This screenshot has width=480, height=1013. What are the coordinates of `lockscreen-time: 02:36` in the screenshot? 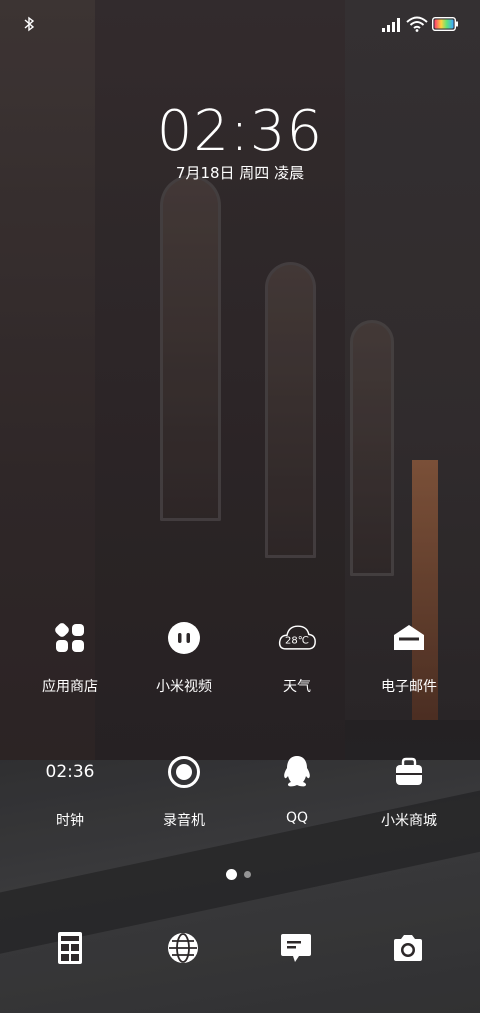 It's located at (240, 131).